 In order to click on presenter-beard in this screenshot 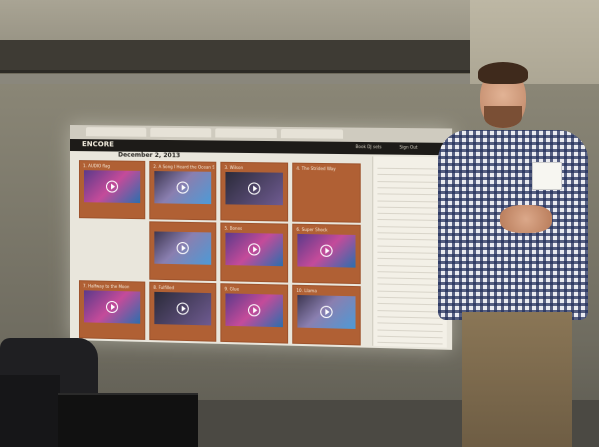, I will do `click(503, 117)`.